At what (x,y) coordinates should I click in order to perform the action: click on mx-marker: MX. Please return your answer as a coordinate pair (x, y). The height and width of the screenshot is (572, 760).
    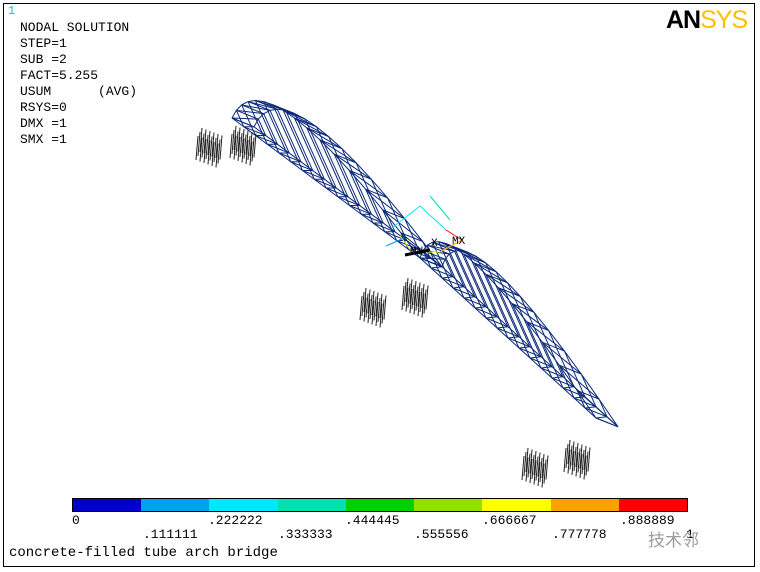
    Looking at the image, I should click on (459, 242).